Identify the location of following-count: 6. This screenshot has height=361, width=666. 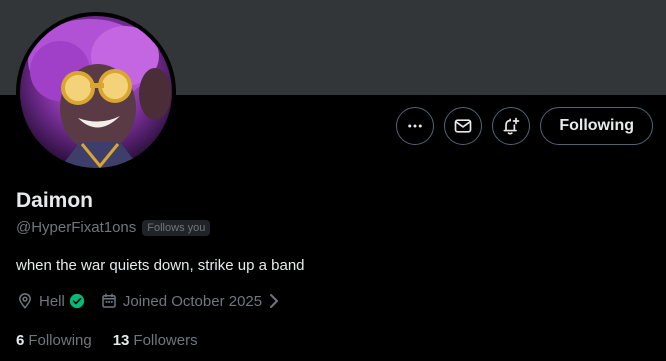
(20, 340).